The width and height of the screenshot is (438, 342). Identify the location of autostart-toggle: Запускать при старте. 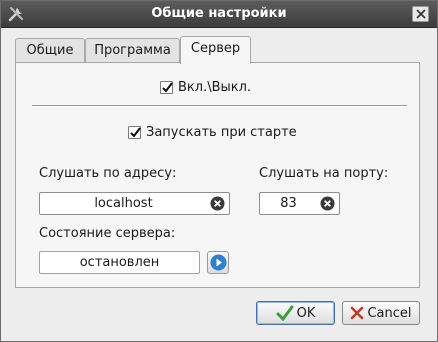
(212, 132).